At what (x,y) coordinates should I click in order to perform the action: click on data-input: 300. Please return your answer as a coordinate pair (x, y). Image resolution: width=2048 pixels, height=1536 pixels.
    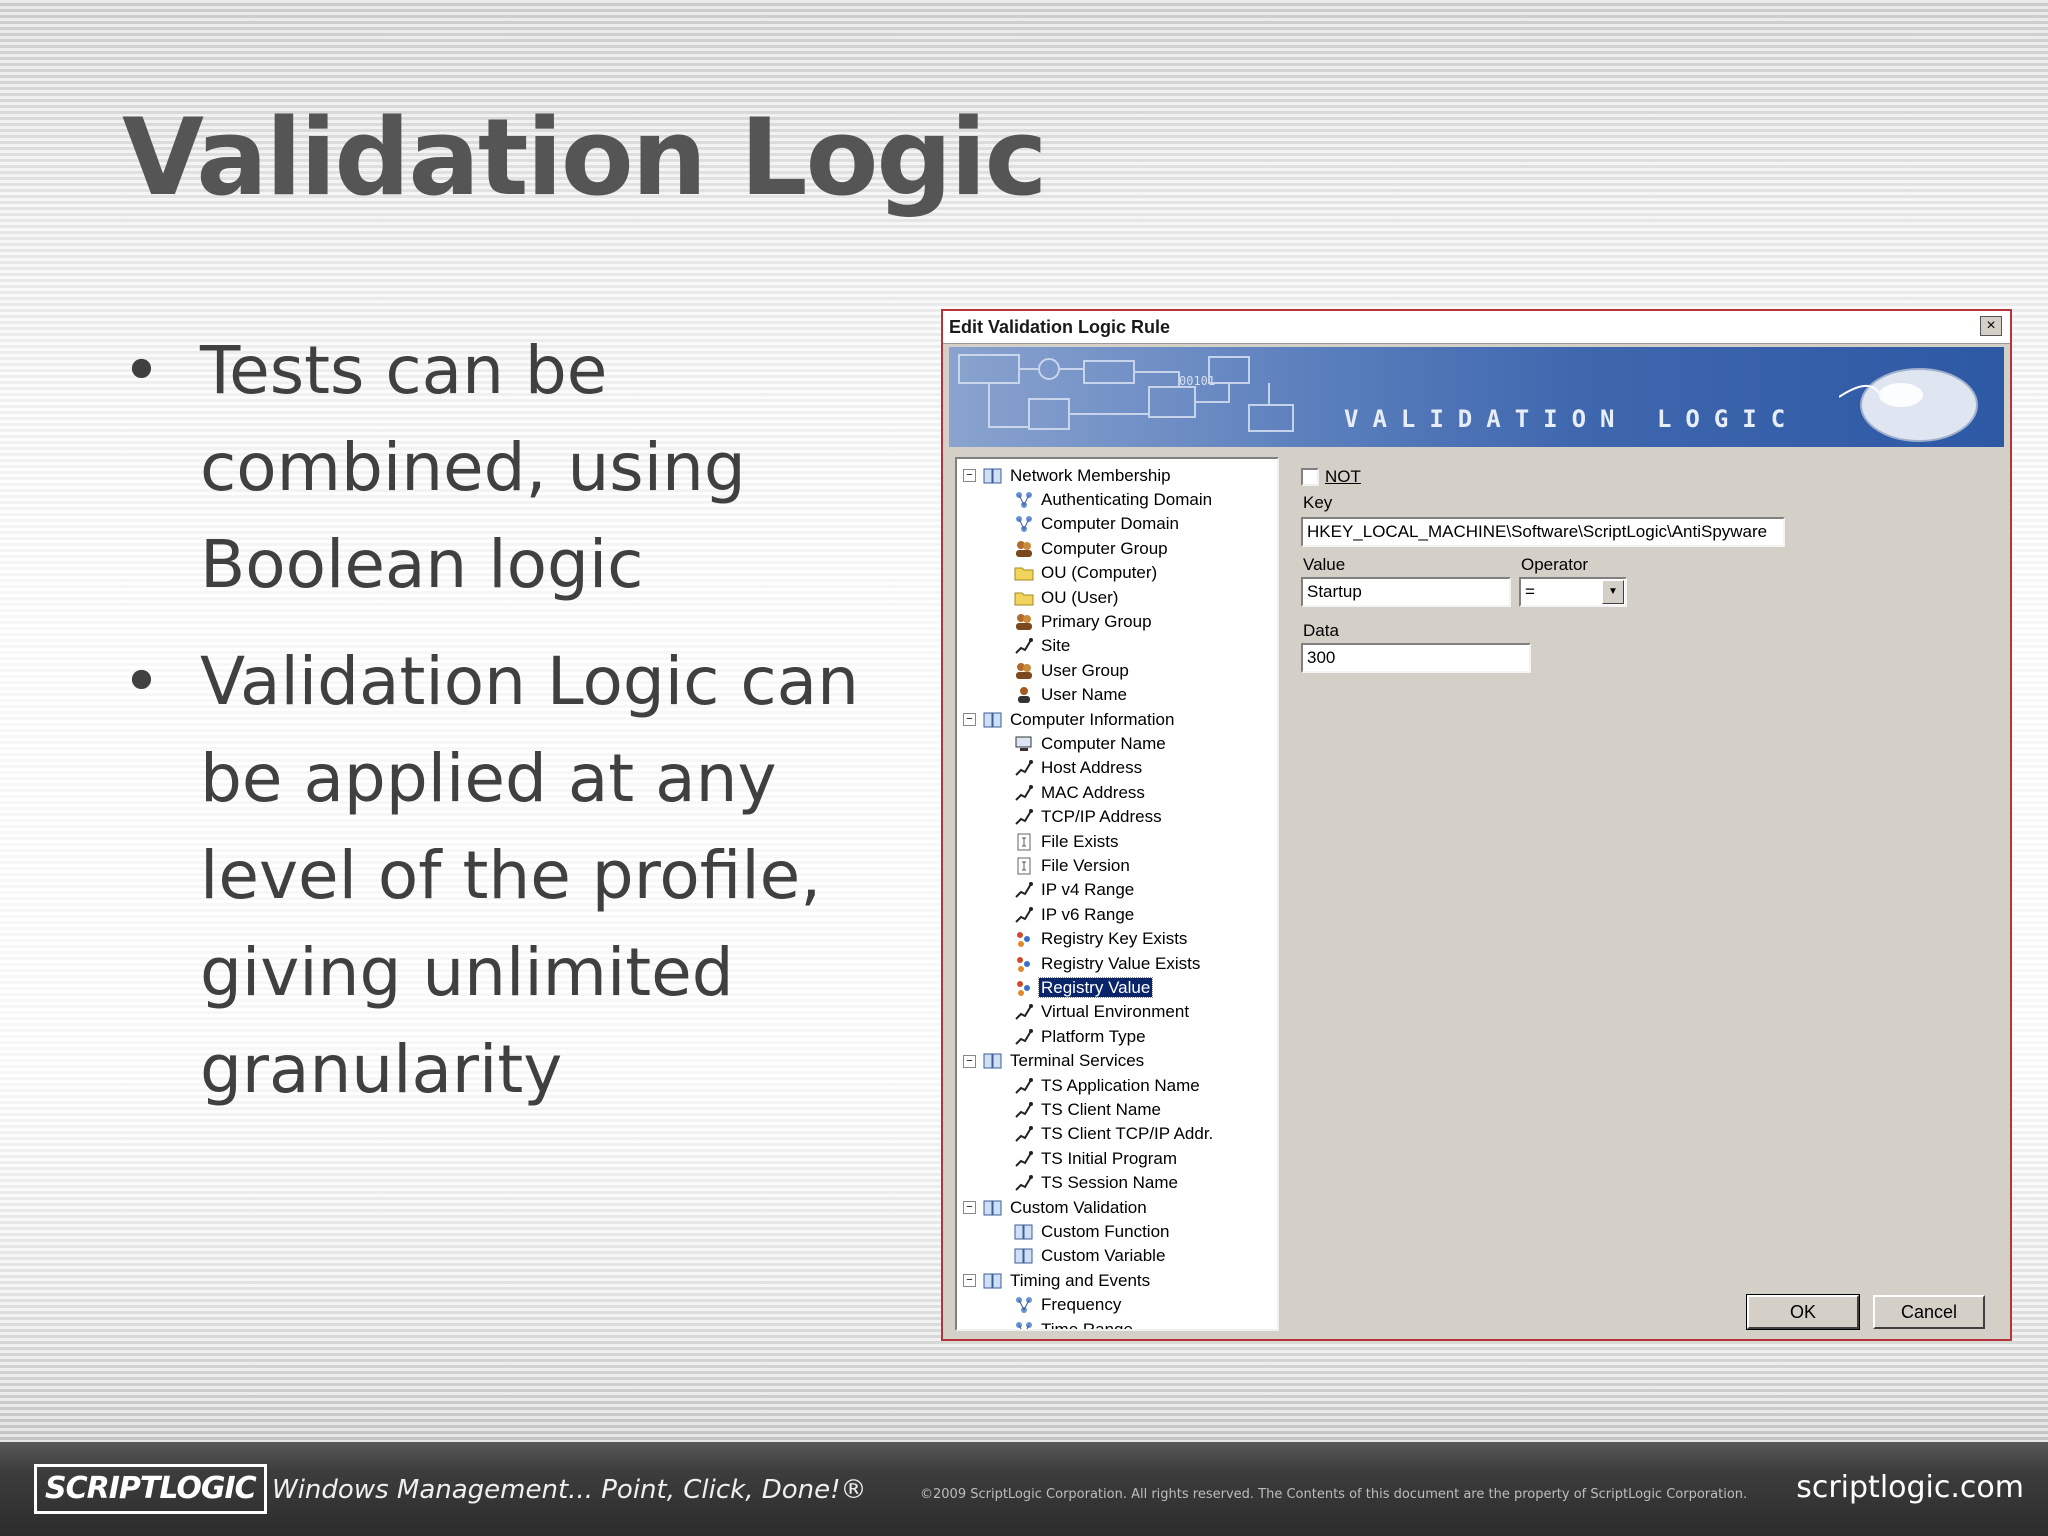
    Looking at the image, I should click on (1416, 658).